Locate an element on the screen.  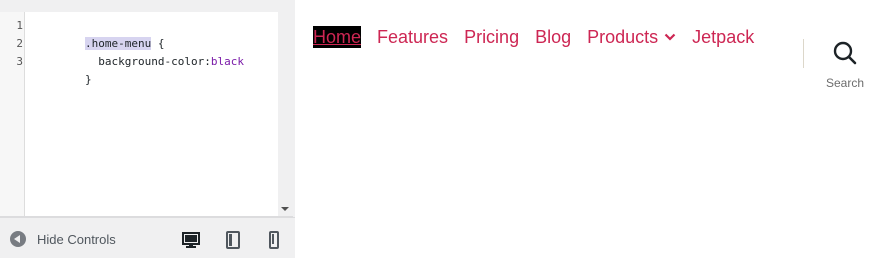
chevron-down-icon is located at coordinates (670, 37).